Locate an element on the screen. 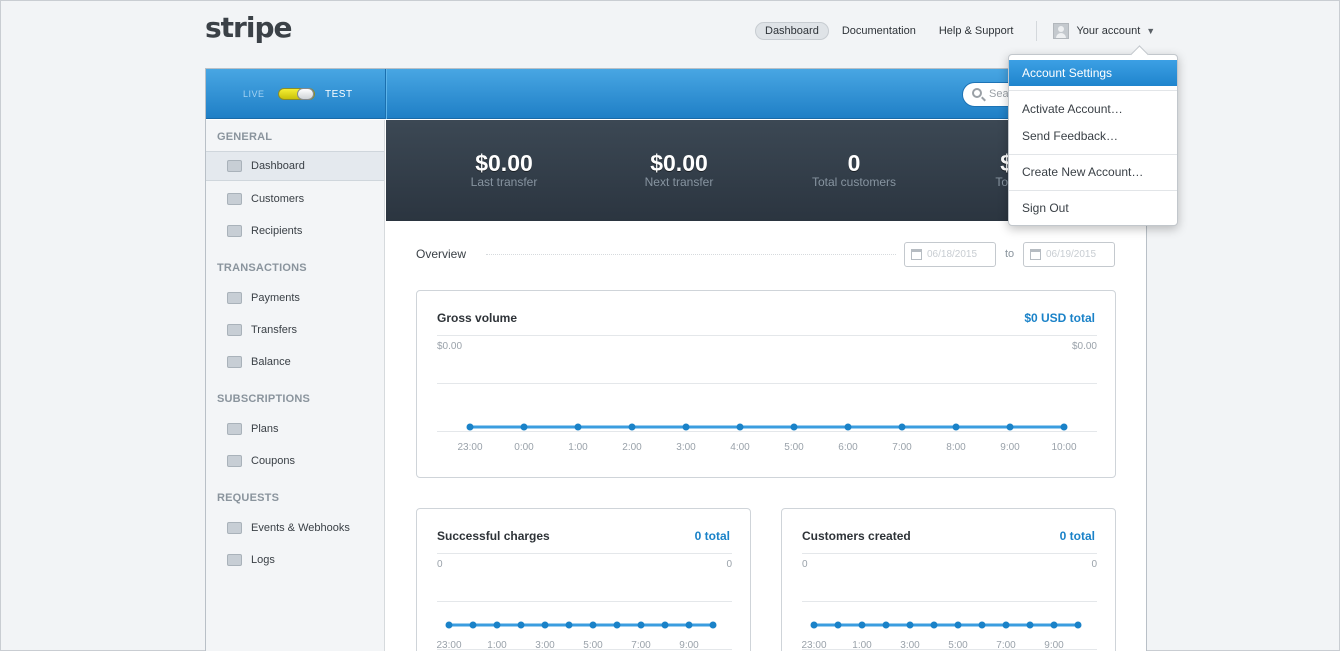  account-label: Your account is located at coordinates (1108, 31).